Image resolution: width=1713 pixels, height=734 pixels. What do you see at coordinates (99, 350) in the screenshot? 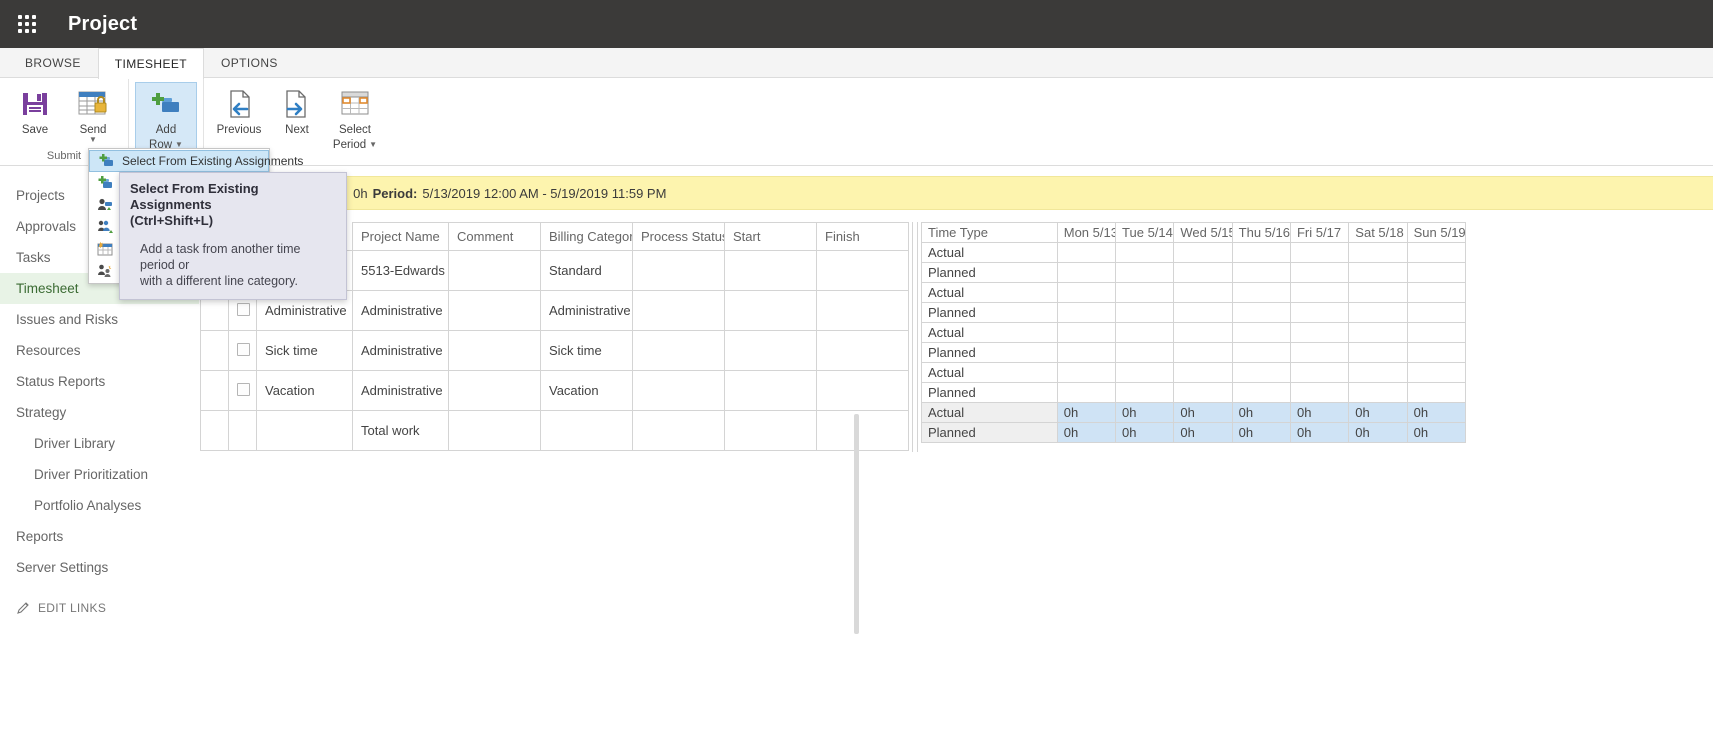
I see `sidebar-item-resources: Resources` at bounding box center [99, 350].